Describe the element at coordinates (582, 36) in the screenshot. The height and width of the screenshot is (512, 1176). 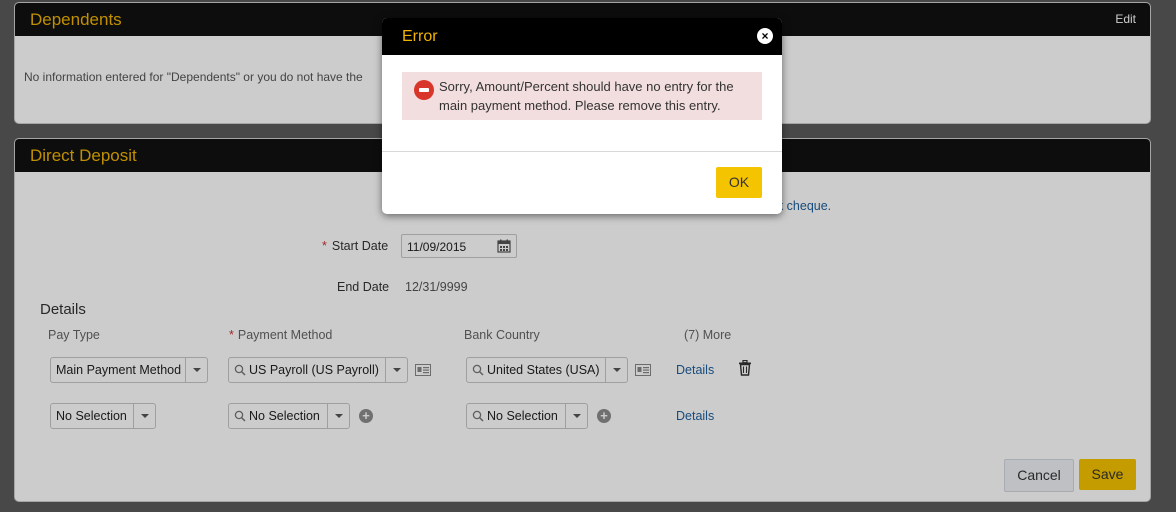
I see `dialog-header: Error ×` at that location.